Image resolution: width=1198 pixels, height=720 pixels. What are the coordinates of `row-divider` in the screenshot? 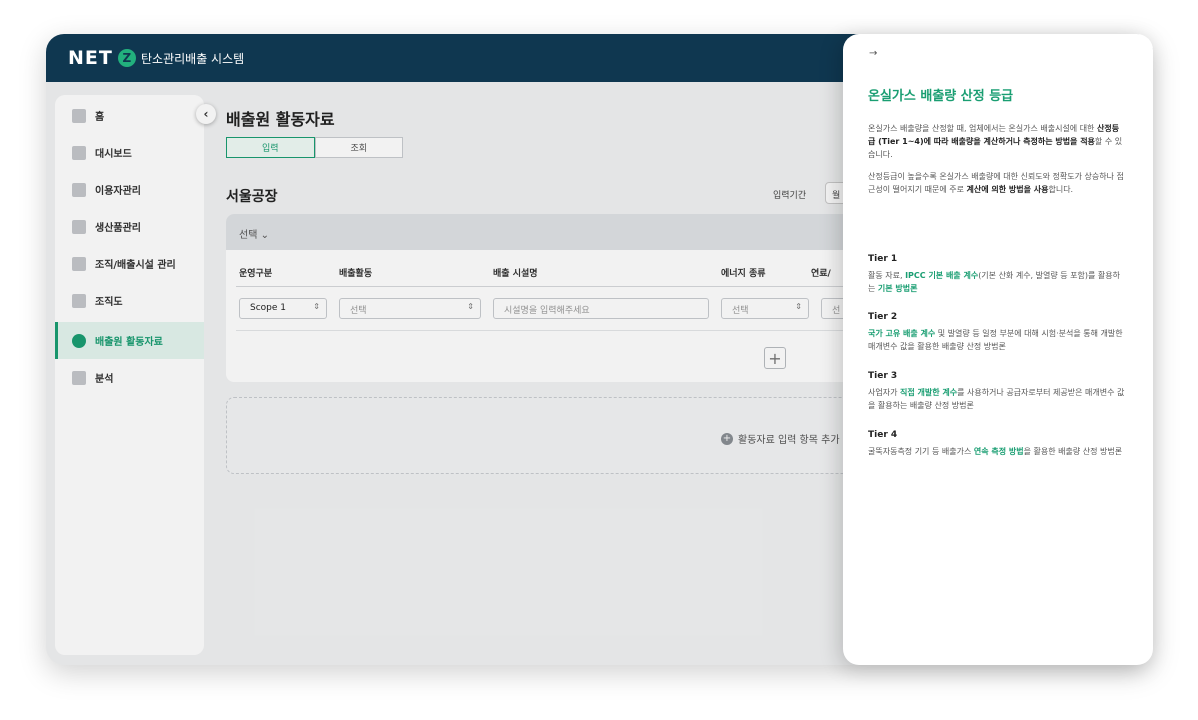 It's located at (546, 330).